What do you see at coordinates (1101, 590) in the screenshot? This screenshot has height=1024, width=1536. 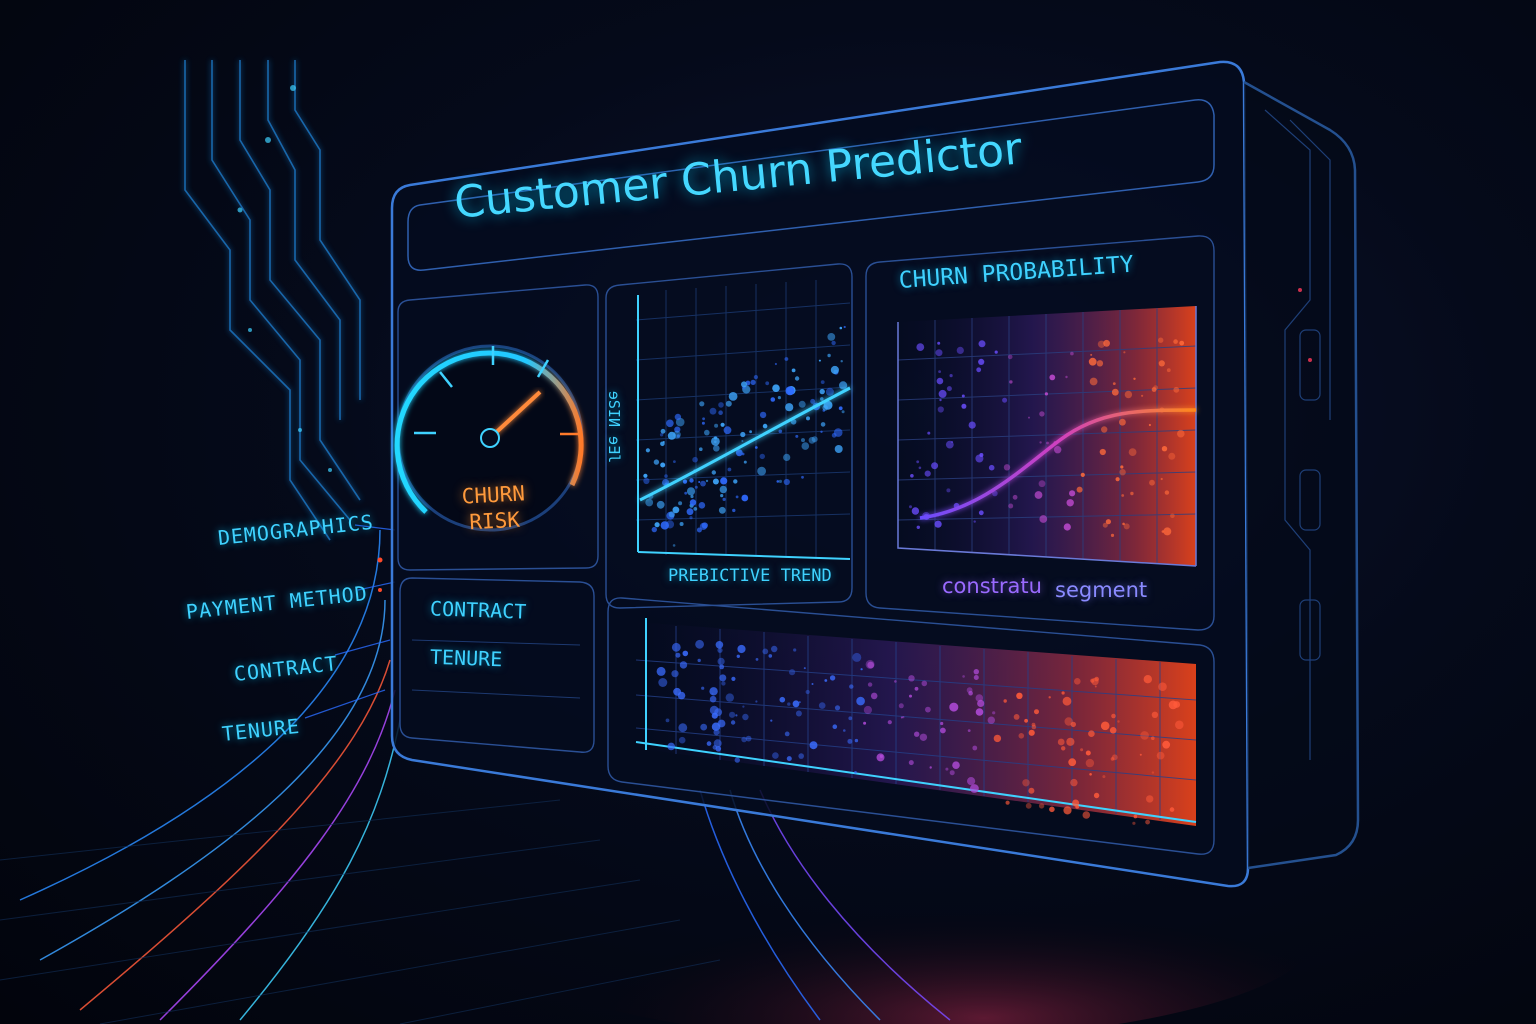 I see `probability-legend-2: segment` at bounding box center [1101, 590].